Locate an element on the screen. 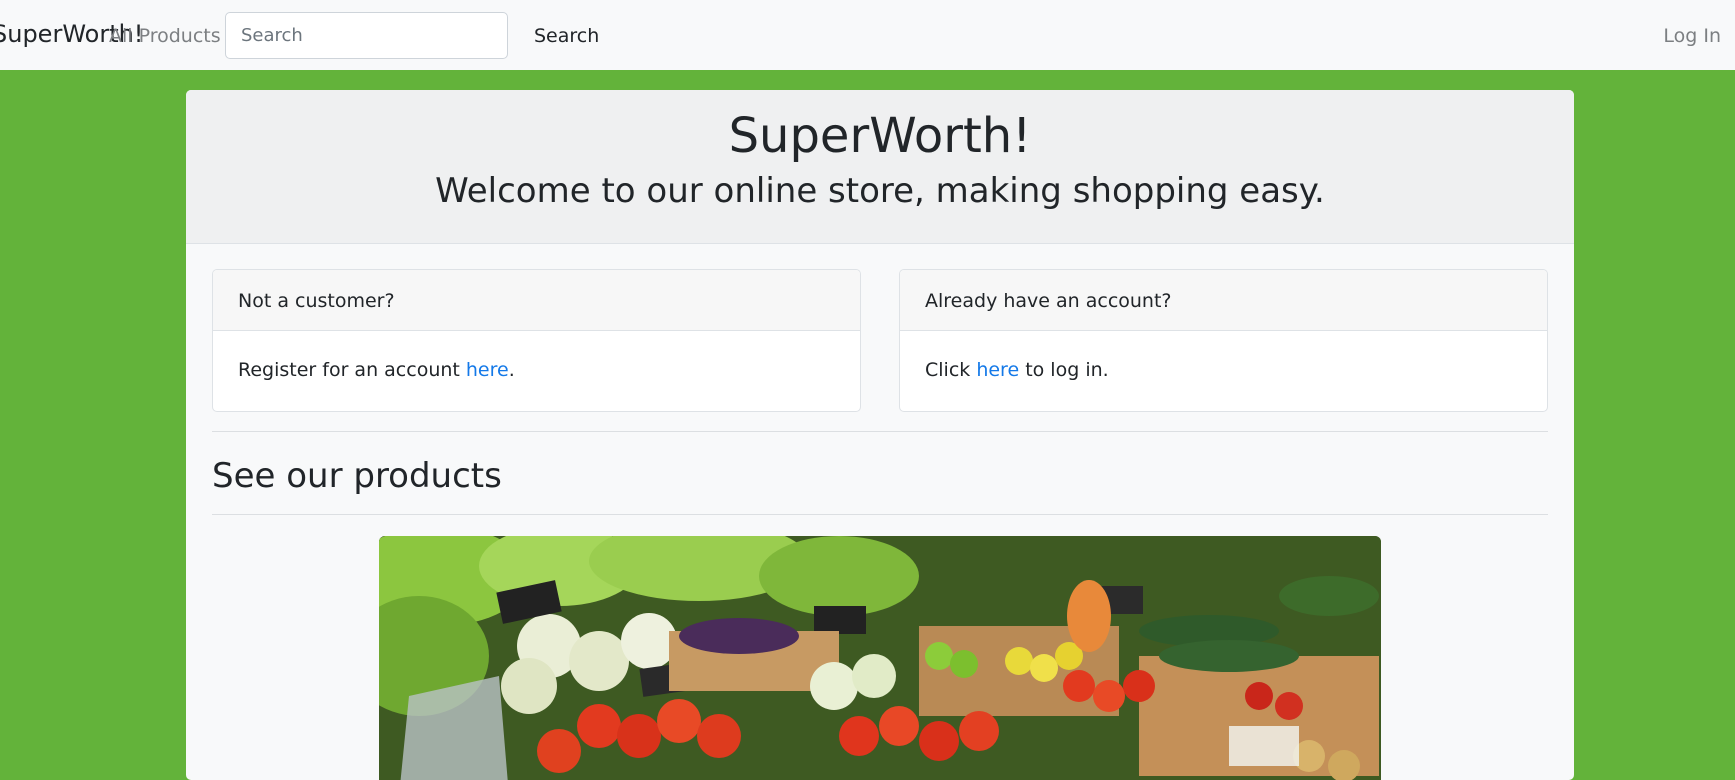  products-heading: See our products is located at coordinates (357, 476).